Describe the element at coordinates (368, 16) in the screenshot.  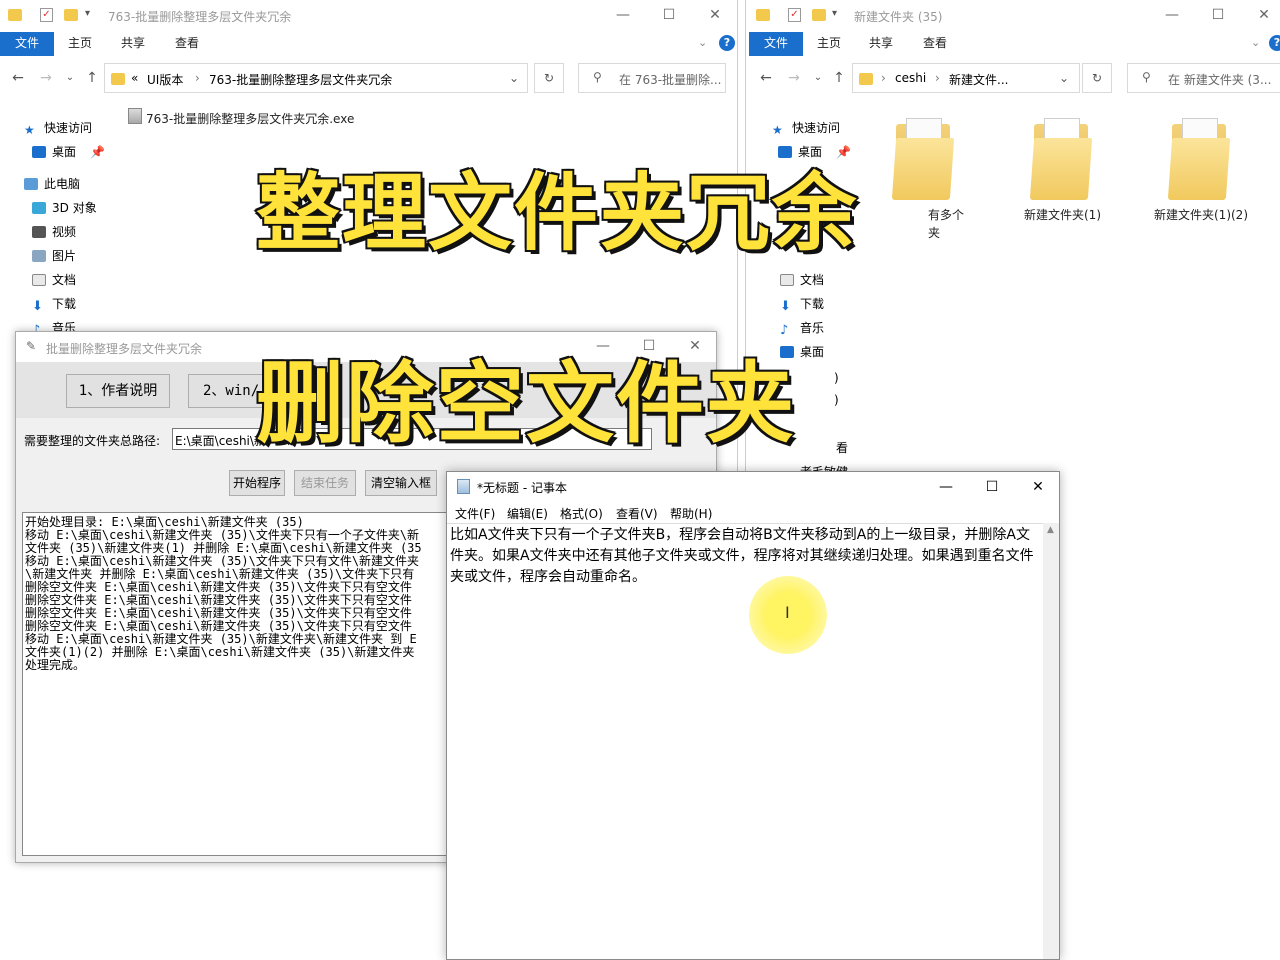
I see `title-bar: ✓ ▾ 763-批量删除整理多层文件夹冗余 — ☐ ✕` at that location.